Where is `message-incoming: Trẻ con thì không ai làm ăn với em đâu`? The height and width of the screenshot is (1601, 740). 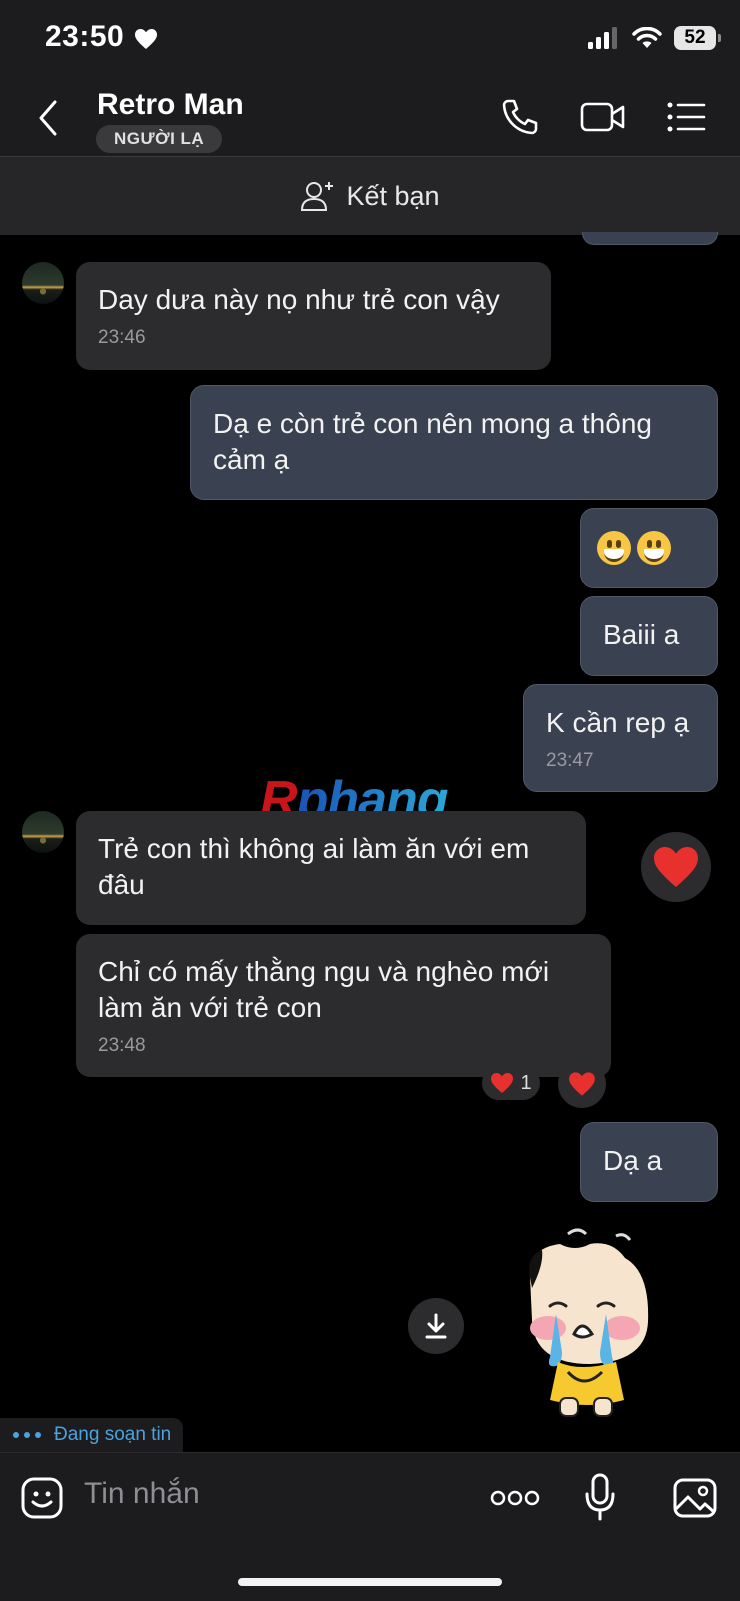 message-incoming: Trẻ con thì không ai làm ăn với em đâu is located at coordinates (331, 868).